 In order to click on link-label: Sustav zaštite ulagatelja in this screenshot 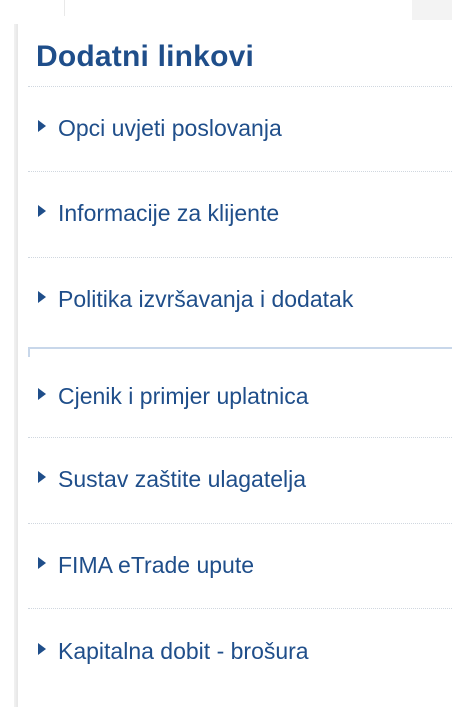, I will do `click(182, 479)`.